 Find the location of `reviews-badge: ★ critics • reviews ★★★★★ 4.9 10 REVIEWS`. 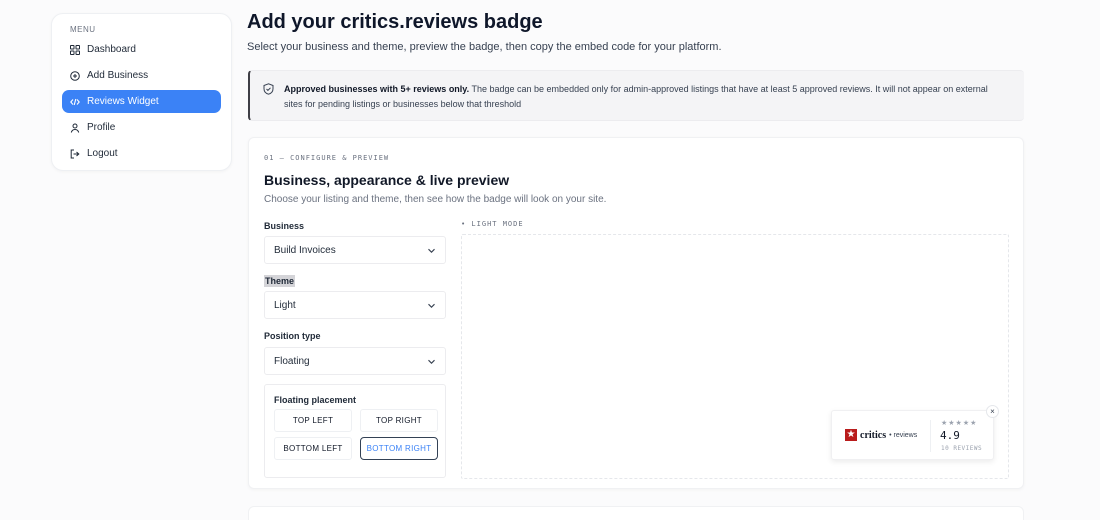

reviews-badge: ★ critics • reviews ★★★★★ 4.9 10 REVIEWS is located at coordinates (912, 435).